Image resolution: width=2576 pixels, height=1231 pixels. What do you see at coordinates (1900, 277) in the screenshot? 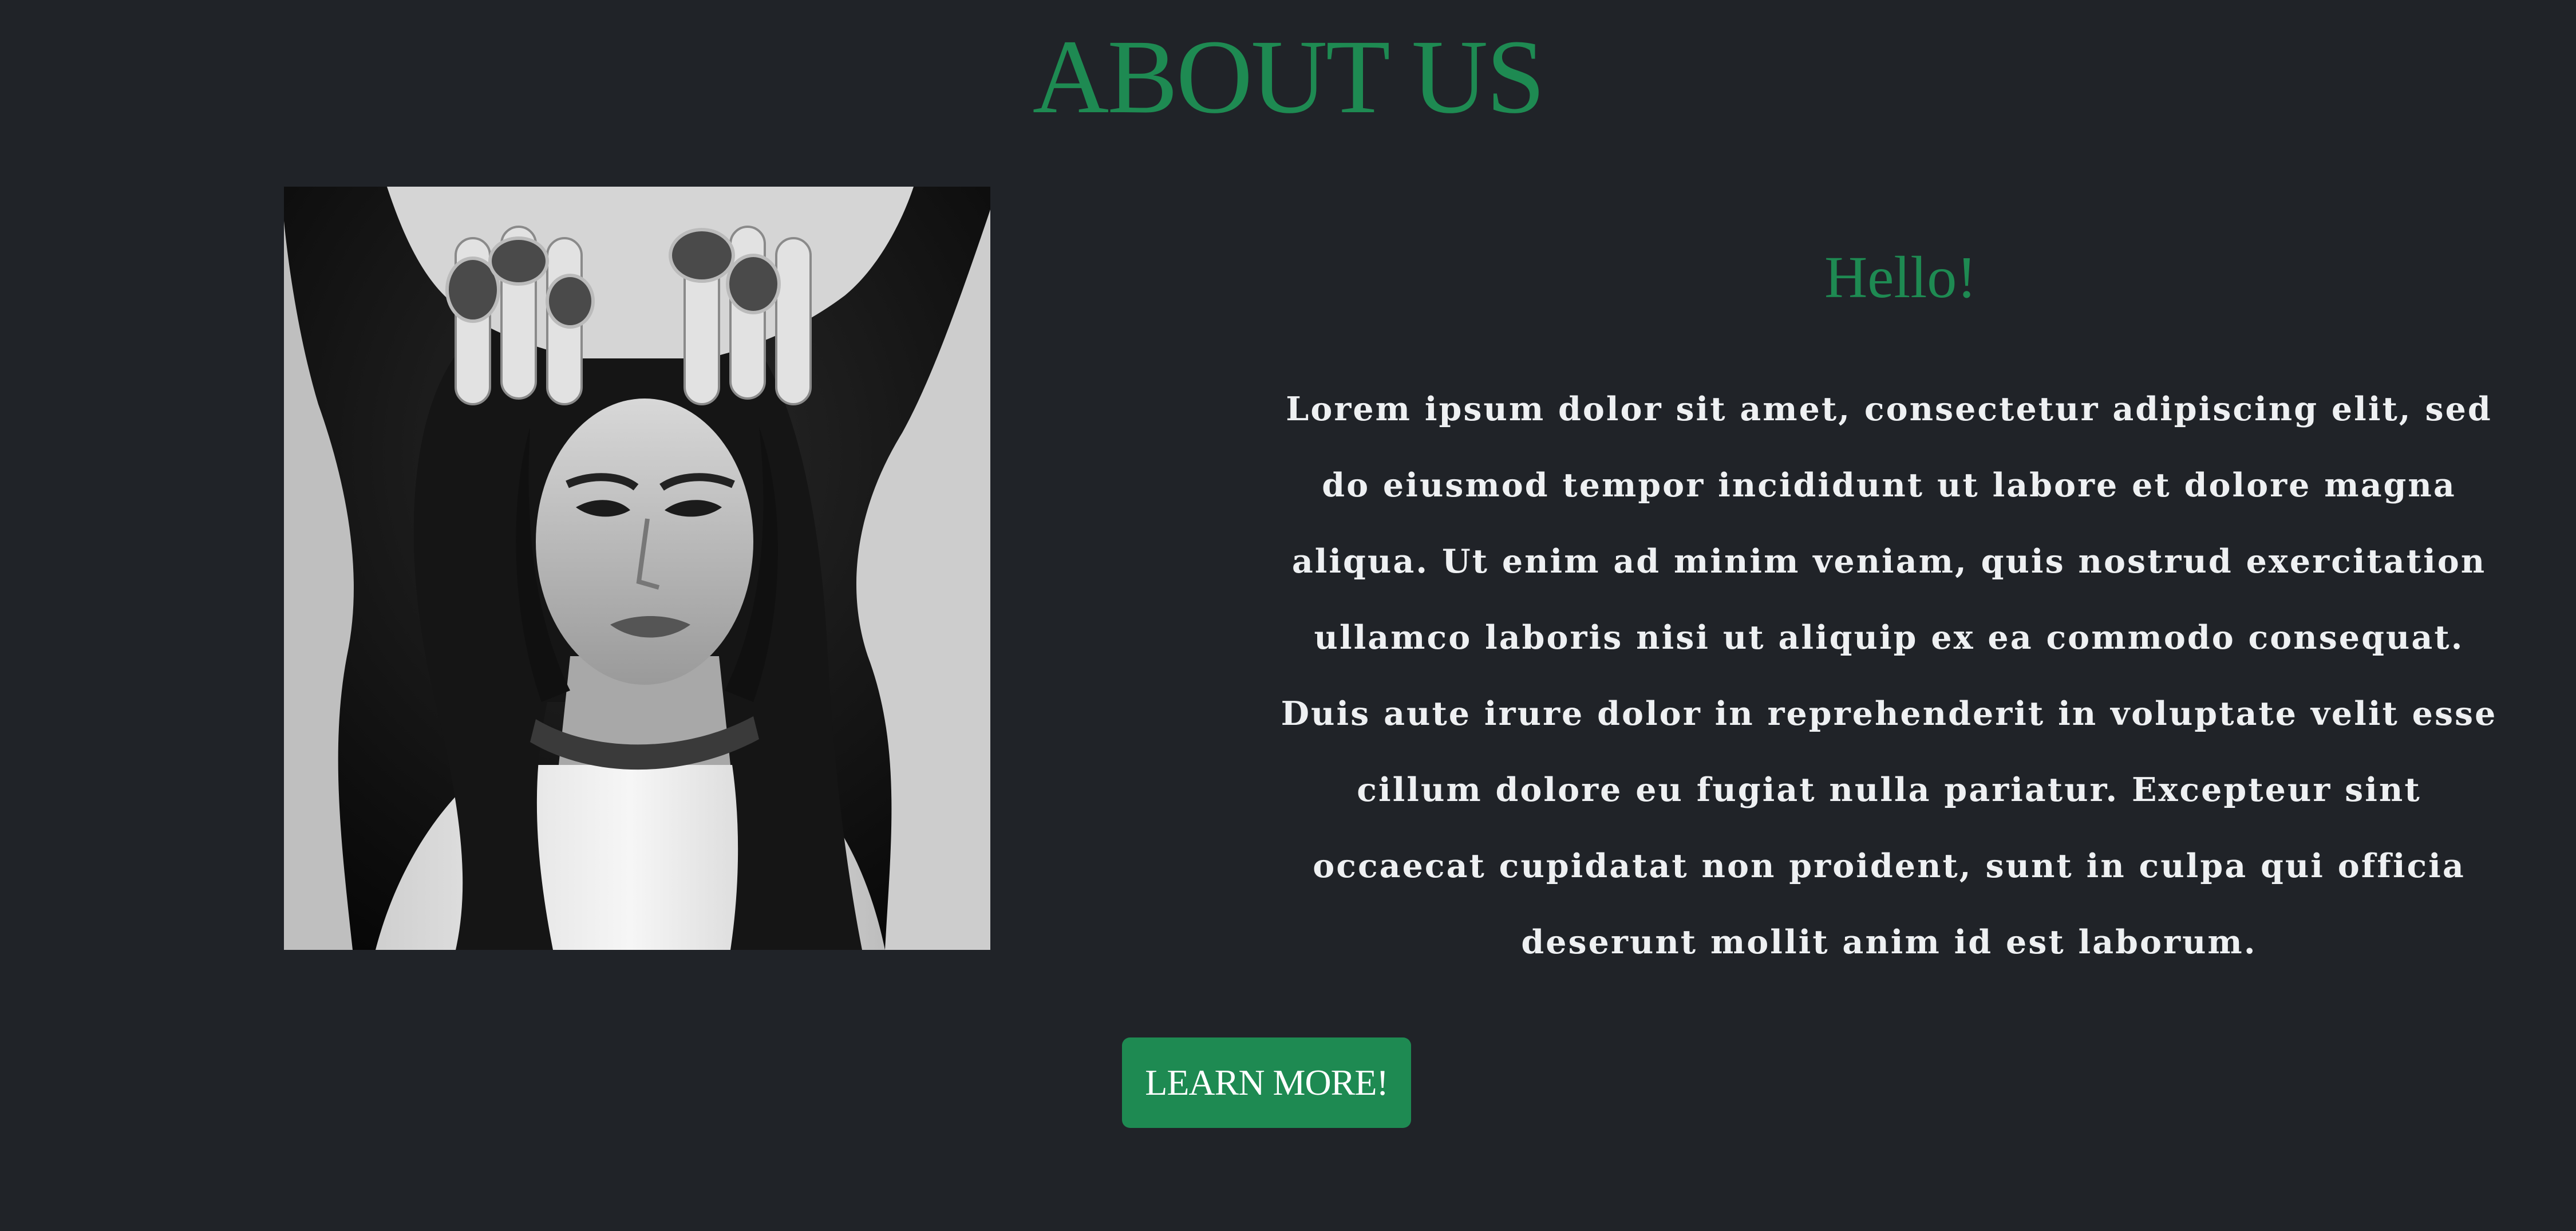
I see `hello-heading: Hello!` at bounding box center [1900, 277].